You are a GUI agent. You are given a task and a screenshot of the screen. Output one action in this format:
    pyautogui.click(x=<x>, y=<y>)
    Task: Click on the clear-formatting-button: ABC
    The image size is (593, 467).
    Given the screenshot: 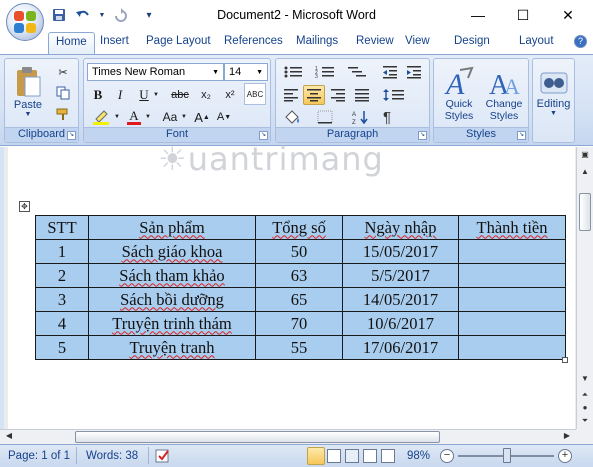 What is the action you would take?
    pyautogui.click(x=255, y=94)
    